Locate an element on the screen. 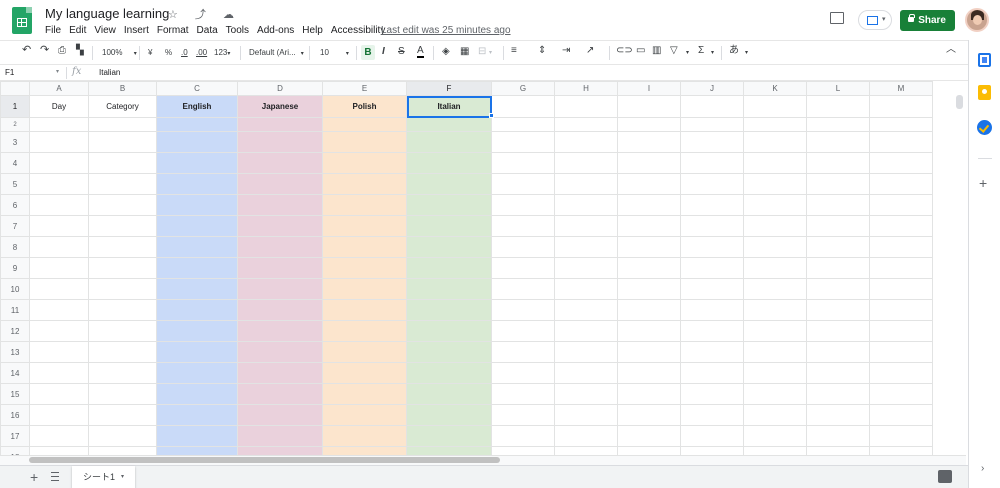 The height and width of the screenshot is (488, 1000). zoom-select: 100% ▾ is located at coordinates (119, 53).